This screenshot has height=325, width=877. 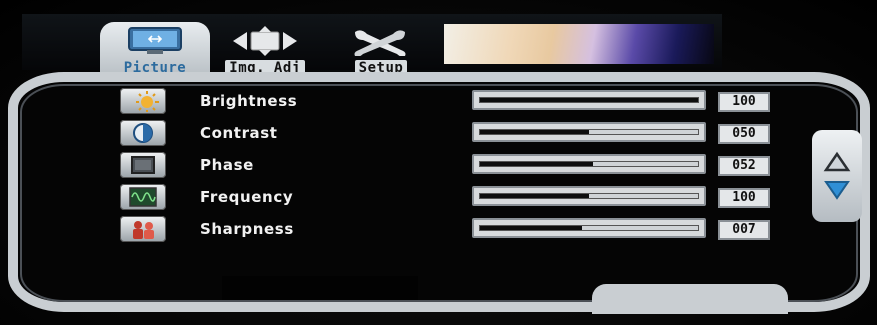 I want to click on arrow-up-icon, so click(x=837, y=161).